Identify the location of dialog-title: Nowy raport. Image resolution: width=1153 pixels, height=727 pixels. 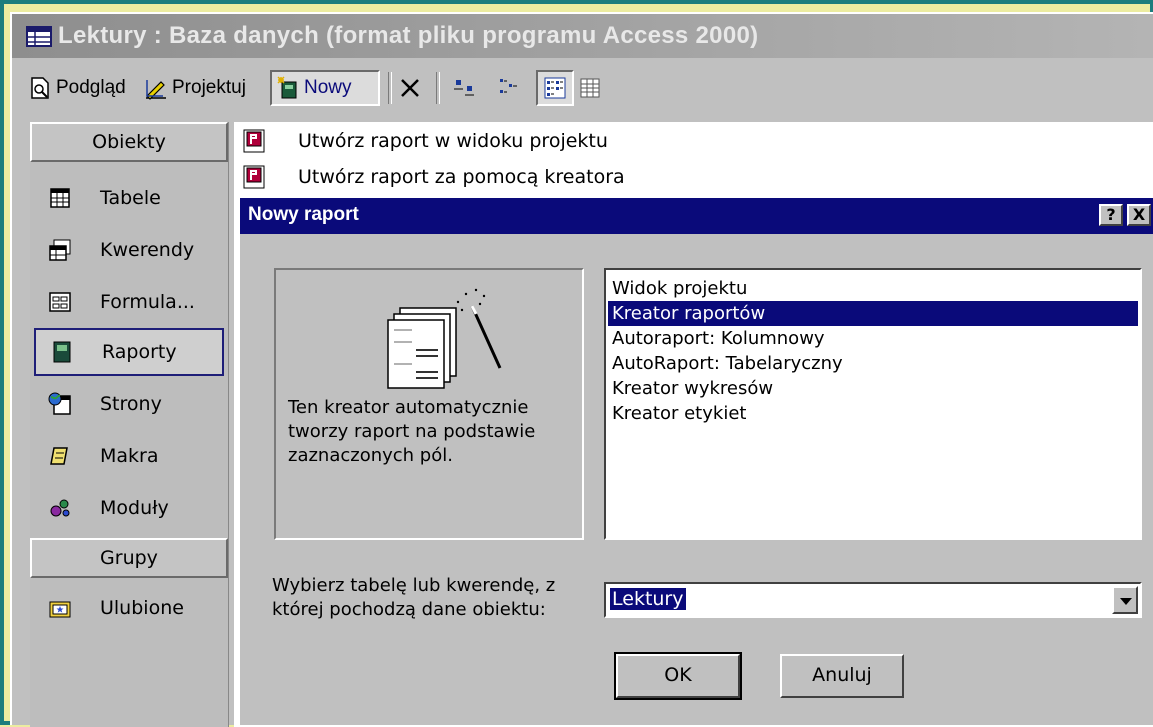
(303, 214).